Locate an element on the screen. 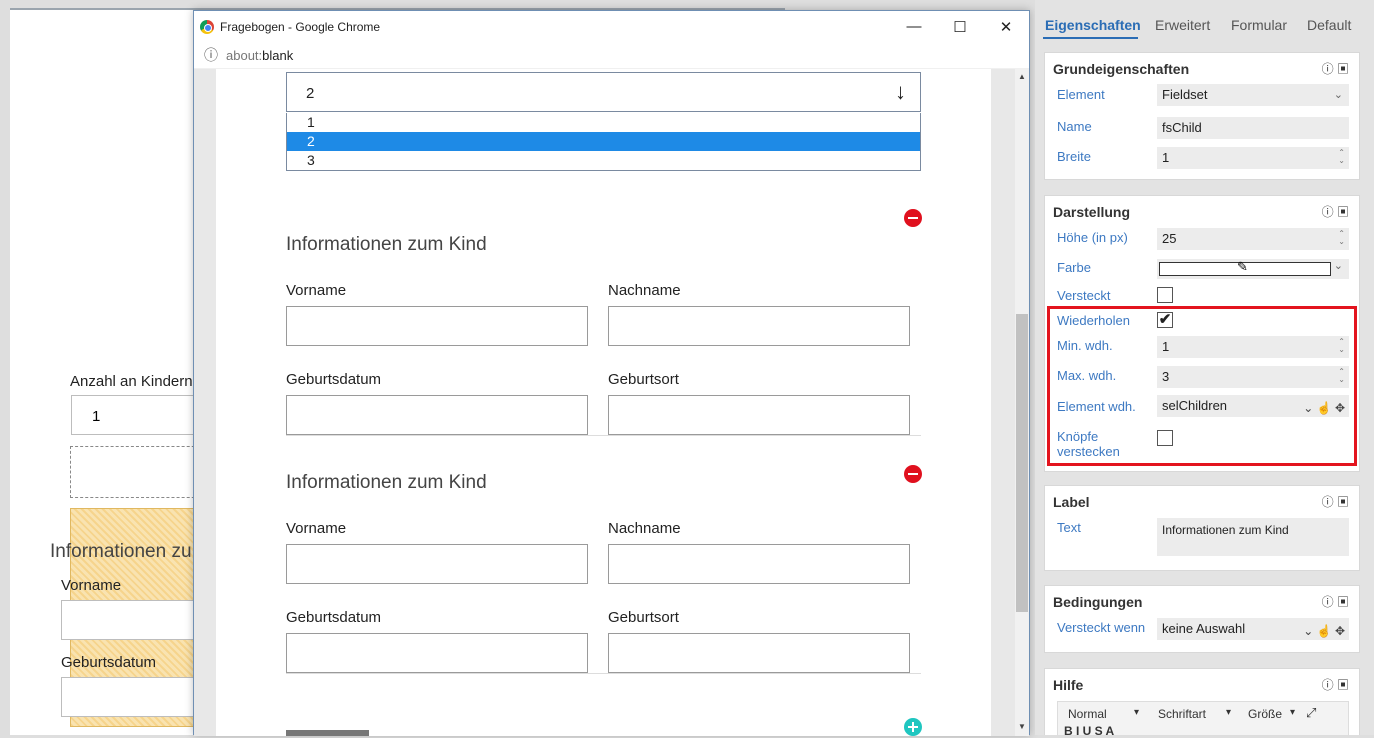  breite-value: 1 is located at coordinates (1166, 157).